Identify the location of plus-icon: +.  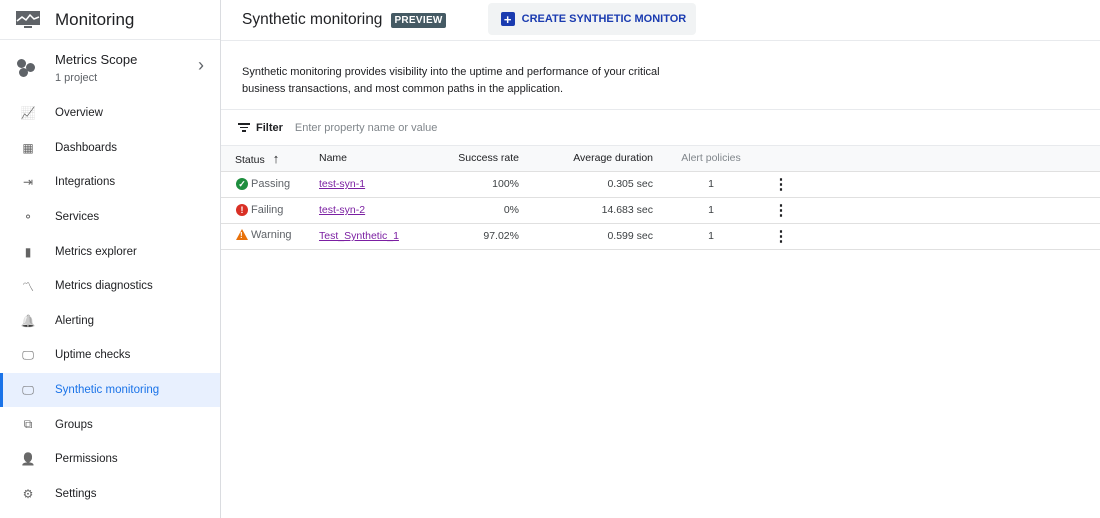
(507, 19).